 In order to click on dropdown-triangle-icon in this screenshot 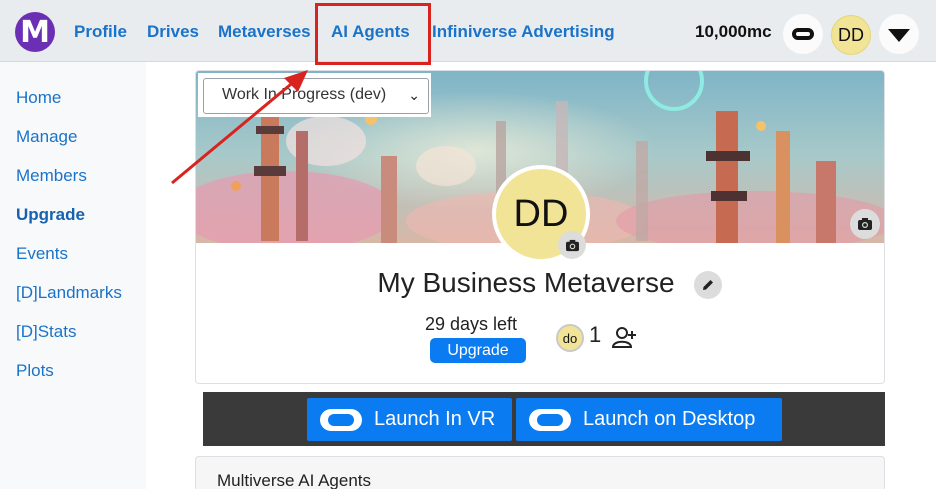, I will do `click(899, 35)`.